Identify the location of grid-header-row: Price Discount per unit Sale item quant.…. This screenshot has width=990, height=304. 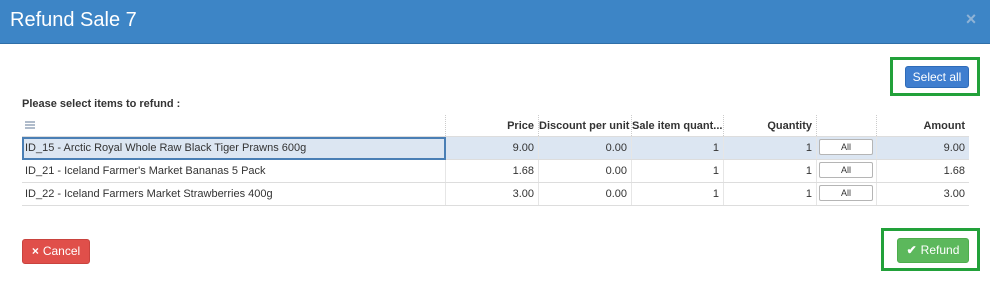
(495, 126).